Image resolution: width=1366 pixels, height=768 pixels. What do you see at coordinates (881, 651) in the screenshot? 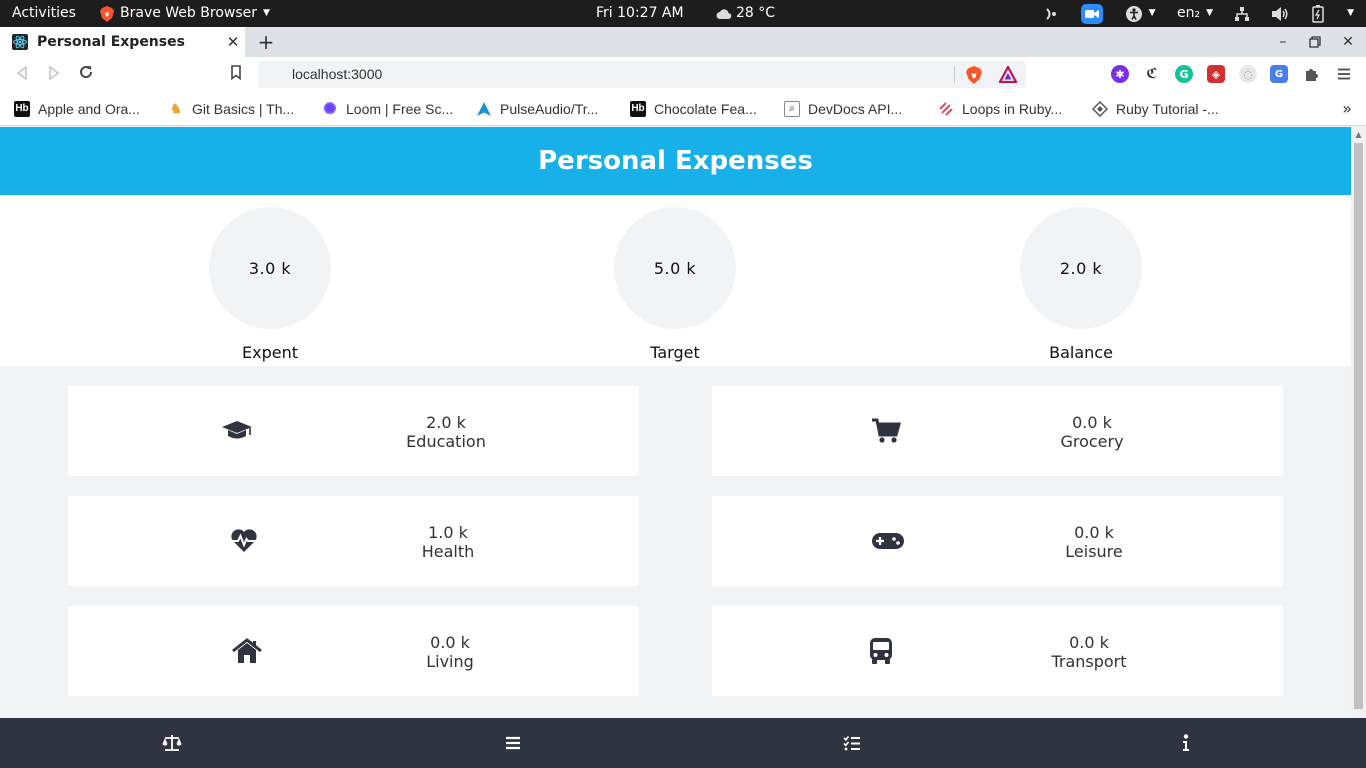
I see `bus-icon` at bounding box center [881, 651].